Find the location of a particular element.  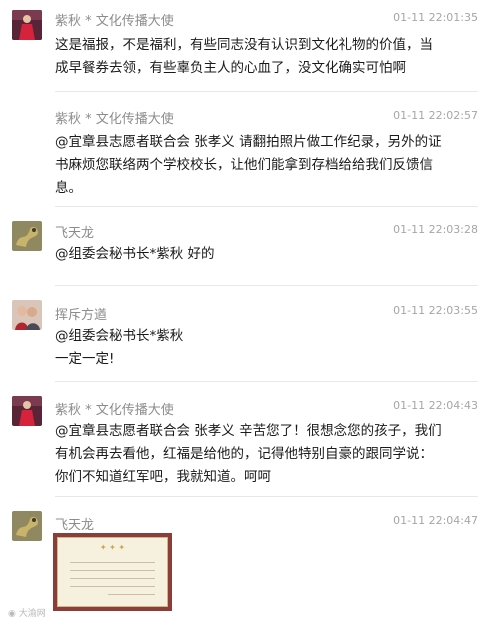

message-line: @宜章县志愿者联合会 张孝义 辛苦您了！很想念您的孩子，我们 is located at coordinates (248, 431).